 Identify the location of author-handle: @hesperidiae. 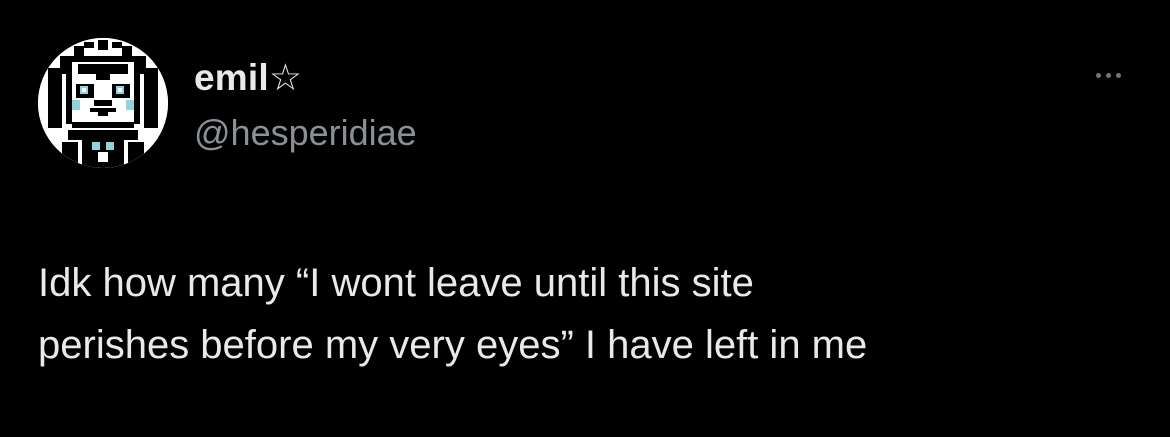
(305, 133).